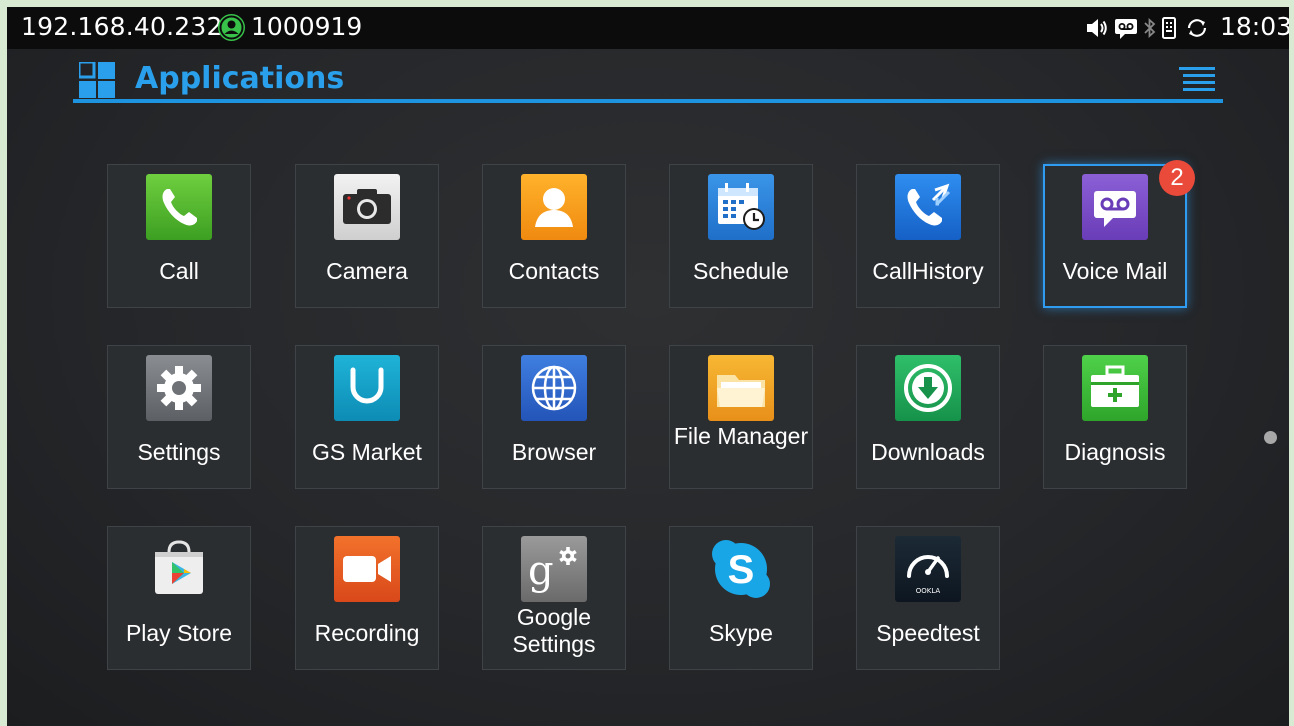 The height and width of the screenshot is (726, 1294). I want to click on app-label: Play Store, so click(179, 633).